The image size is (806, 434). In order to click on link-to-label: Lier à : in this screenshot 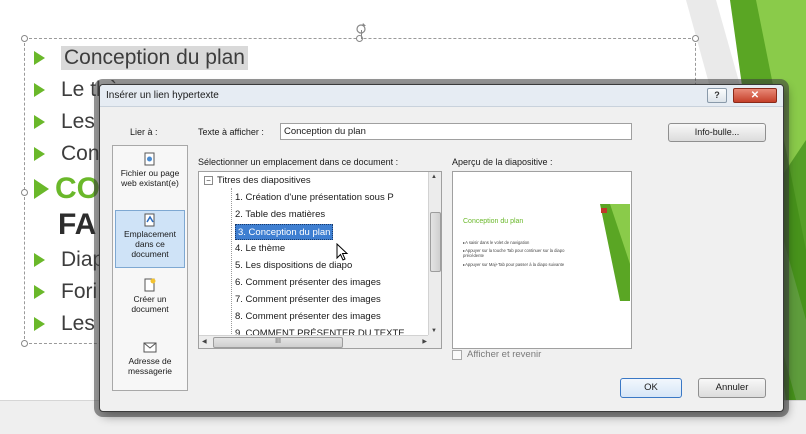, I will do `click(144, 132)`.